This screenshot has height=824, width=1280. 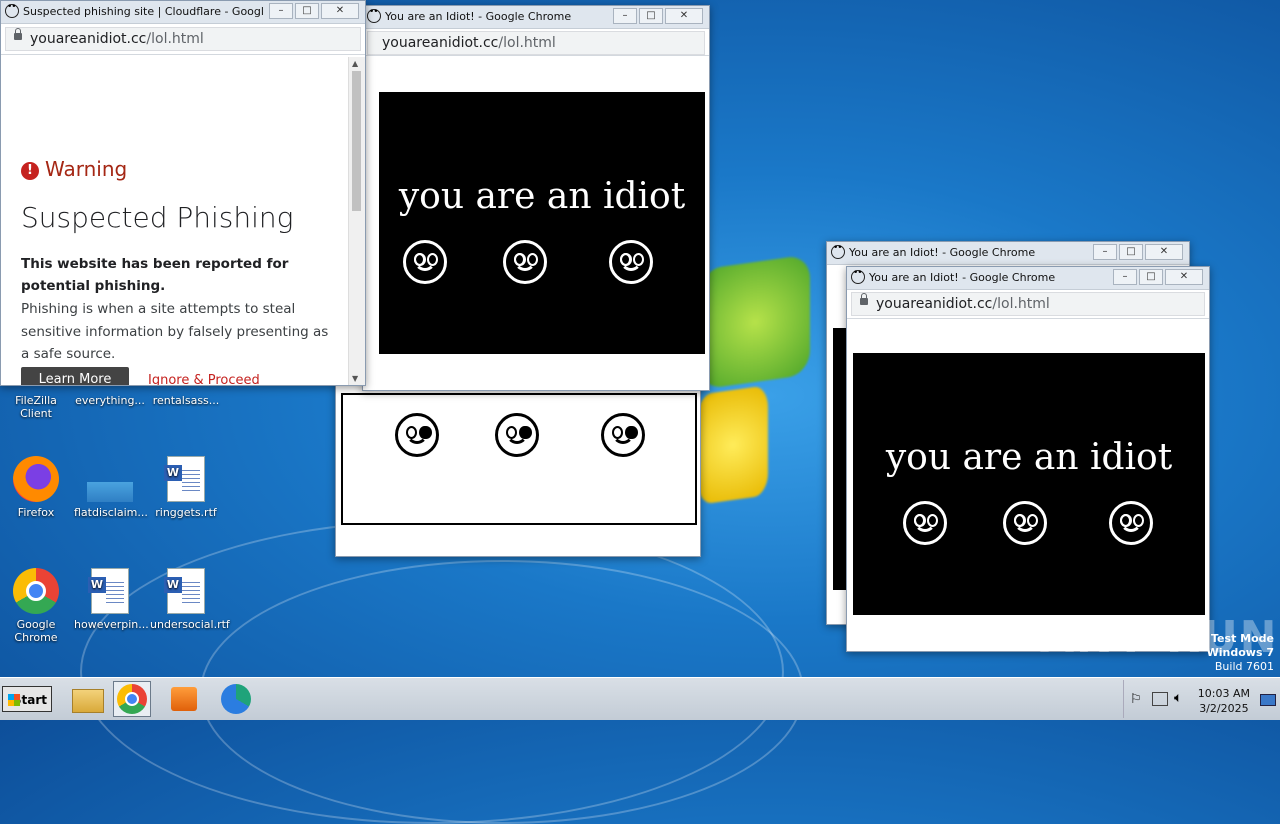 What do you see at coordinates (518, 468) in the screenshot?
I see `background-idiot-window` at bounding box center [518, 468].